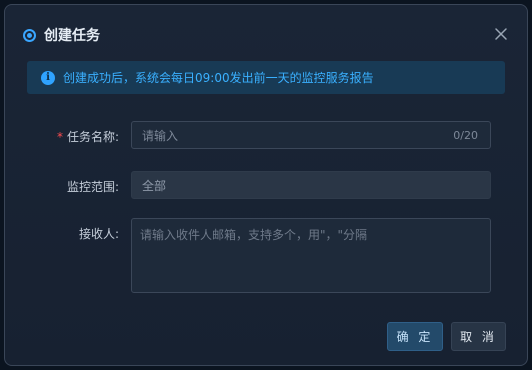 This screenshot has height=370, width=532. Describe the element at coordinates (311, 255) in the screenshot. I see `recipients-textarea: 请输入收件人邮箱，支持多个，用"，"分隔` at that location.